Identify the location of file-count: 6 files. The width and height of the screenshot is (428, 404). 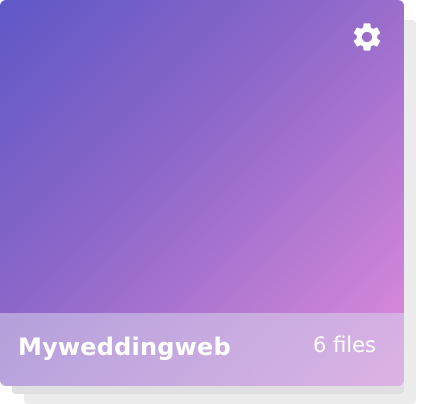
(344, 345).